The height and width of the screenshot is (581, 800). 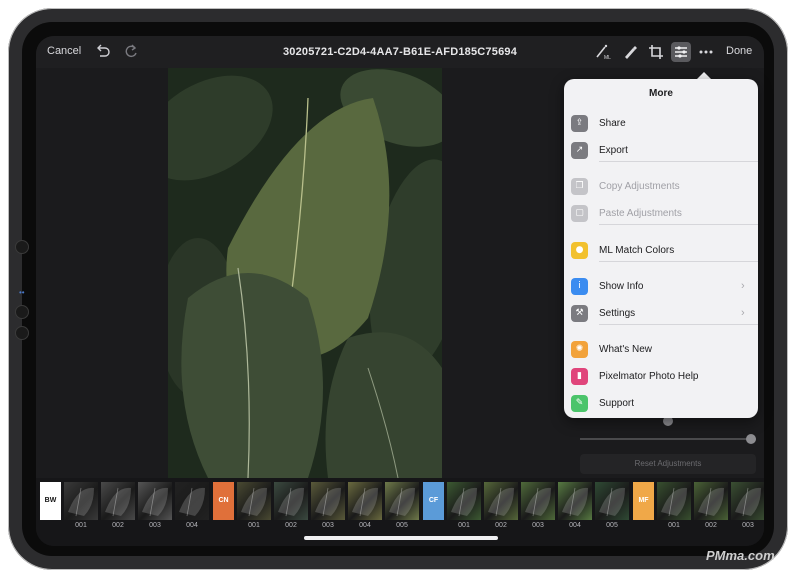 What do you see at coordinates (661, 124) in the screenshot?
I see `menu-item-share: ⇪ Share` at bounding box center [661, 124].